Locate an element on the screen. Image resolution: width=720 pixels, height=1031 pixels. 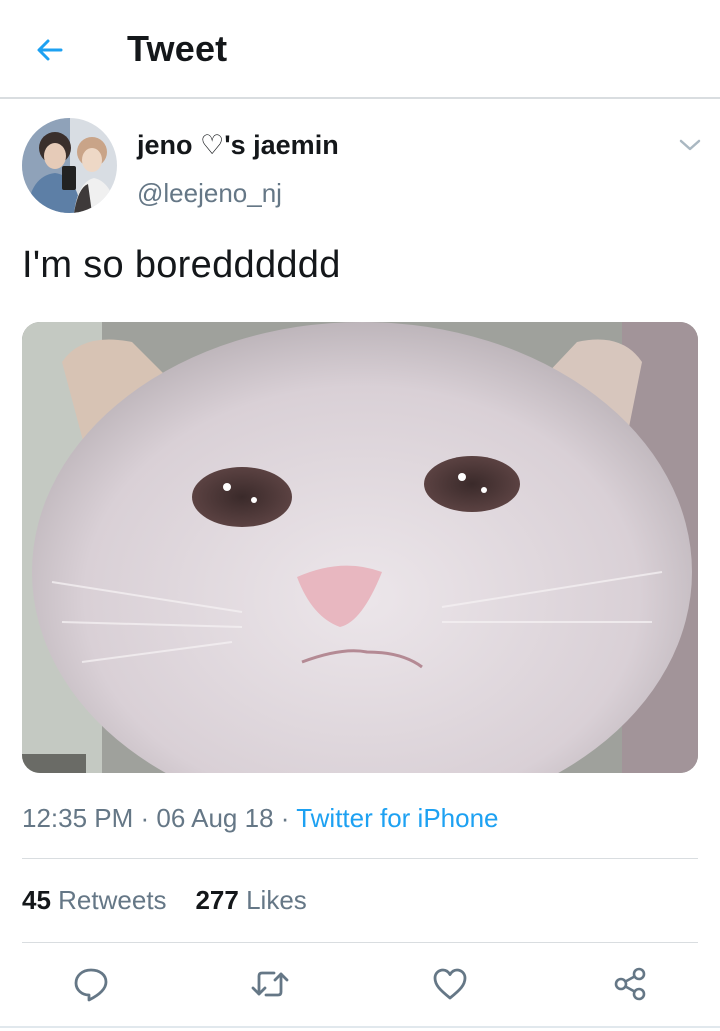
more-options-button is located at coordinates (690, 145).